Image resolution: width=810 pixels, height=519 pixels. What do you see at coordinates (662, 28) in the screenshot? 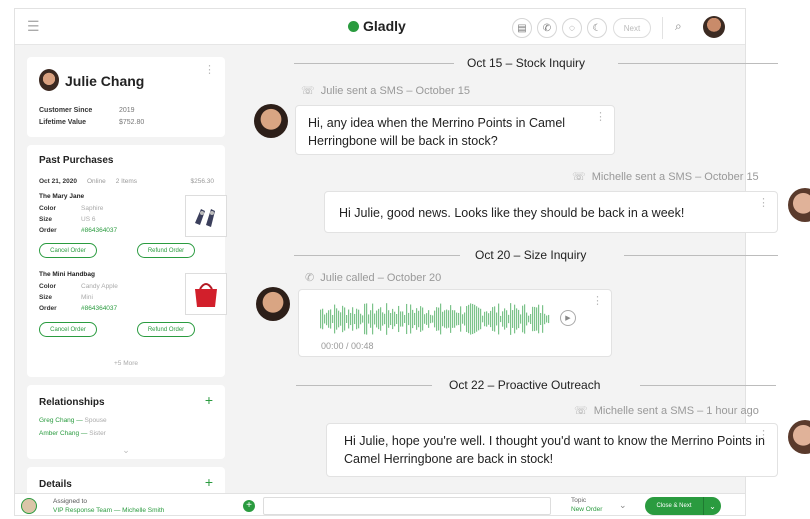
I see `toolbar-divider` at bounding box center [662, 28].